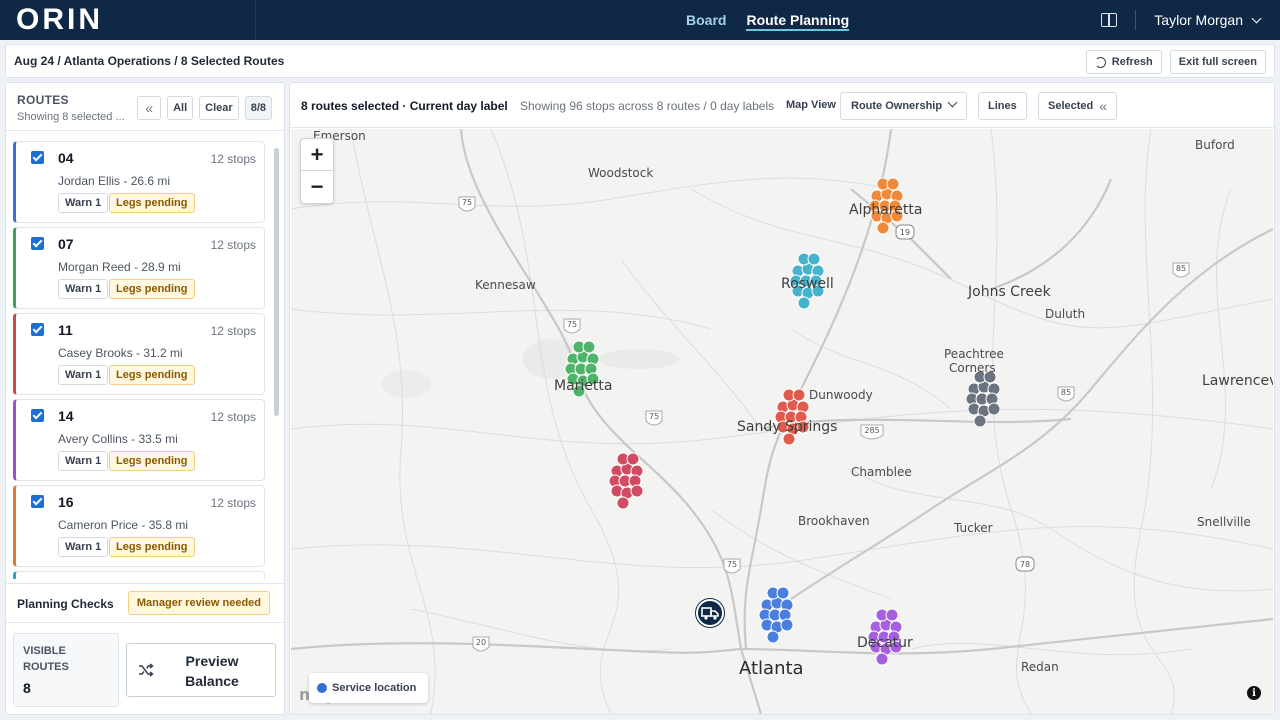 The height and width of the screenshot is (720, 1280). I want to click on visible-routes-label: VISIBLE ROUTES, so click(46, 659).